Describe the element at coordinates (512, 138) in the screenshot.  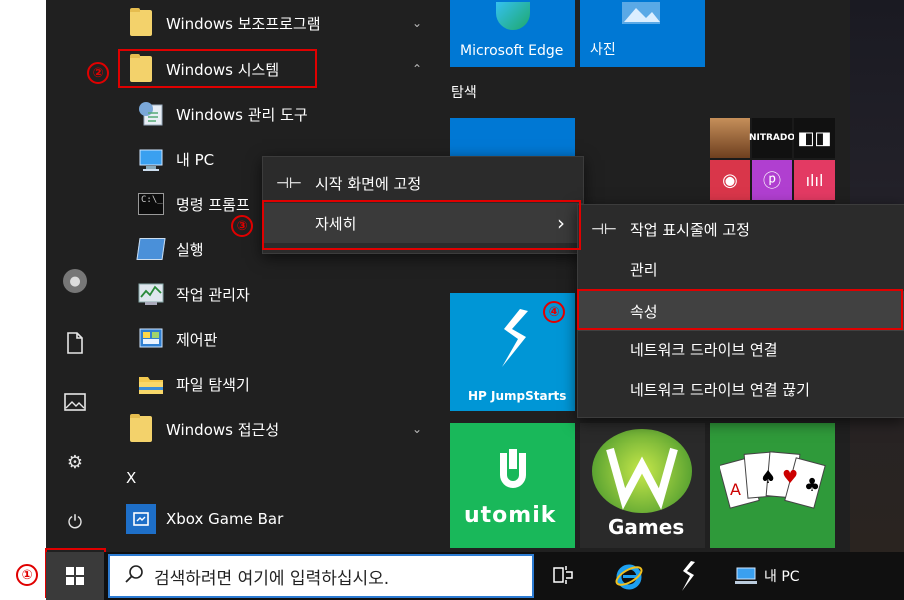
I see `tile-blue` at that location.